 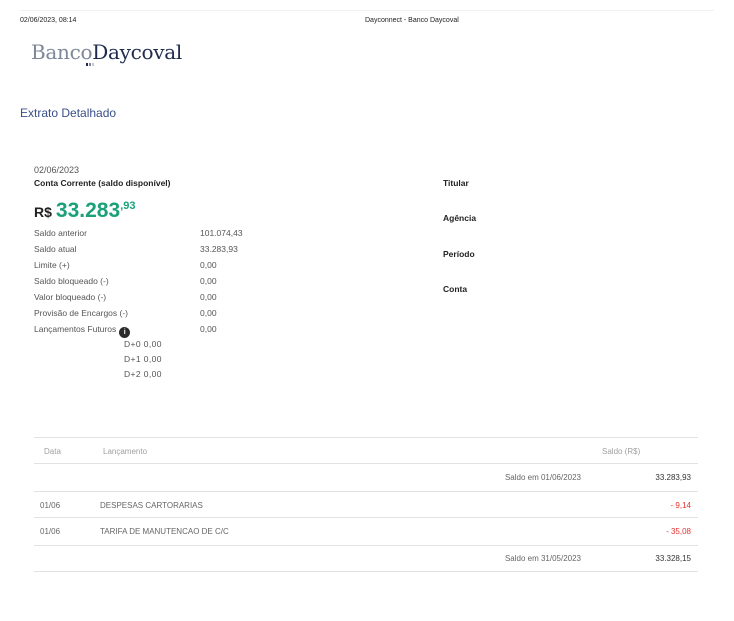 I want to click on table-header-divider, so click(x=366, y=463).